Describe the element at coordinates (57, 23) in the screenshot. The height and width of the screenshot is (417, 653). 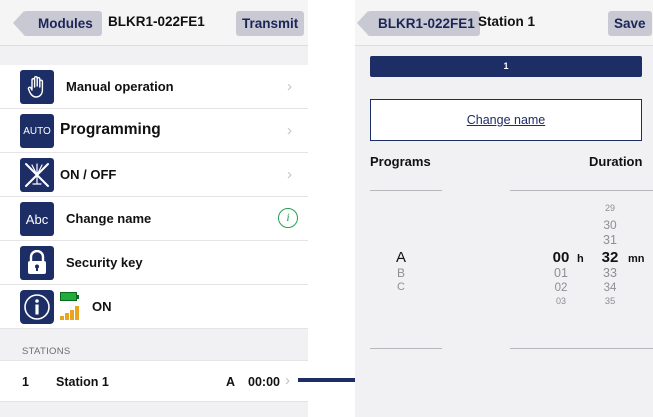
I see `modules-back-button: Modules` at that location.